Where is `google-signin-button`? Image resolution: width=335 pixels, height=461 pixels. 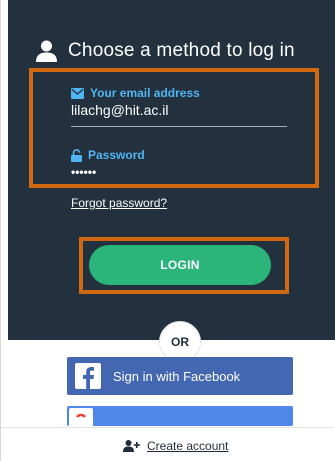 google-signin-button is located at coordinates (180, 416).